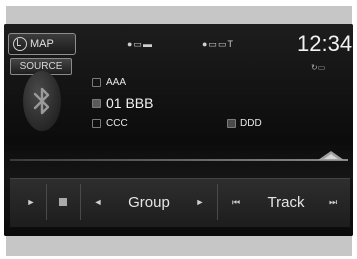 The width and height of the screenshot is (357, 259). I want to click on now-playing-line3: CCC, so click(117, 123).